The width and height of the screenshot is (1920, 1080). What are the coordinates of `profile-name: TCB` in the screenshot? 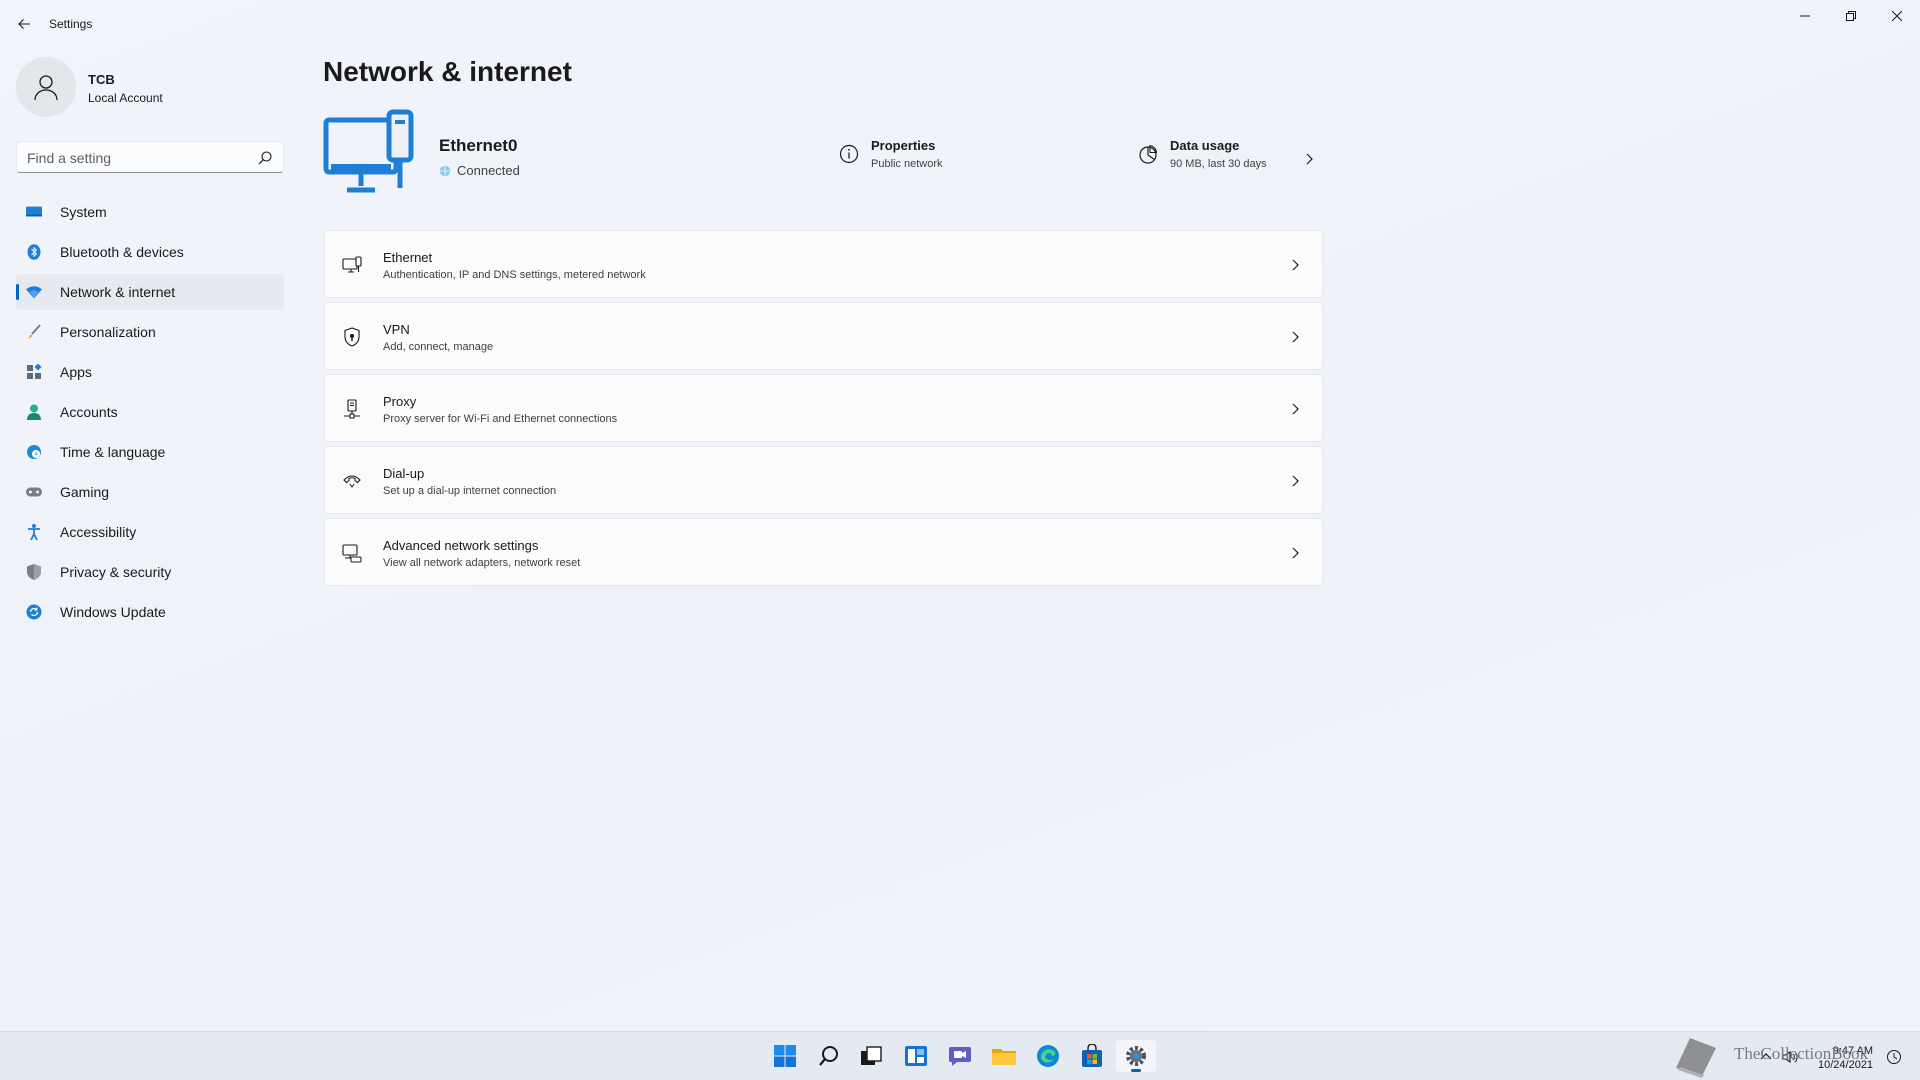 It's located at (101, 79).